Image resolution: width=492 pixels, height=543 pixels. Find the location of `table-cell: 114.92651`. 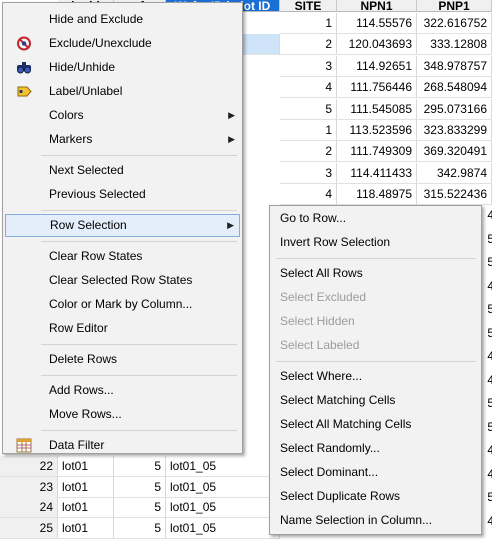

table-cell: 114.92651 is located at coordinates (377, 66).